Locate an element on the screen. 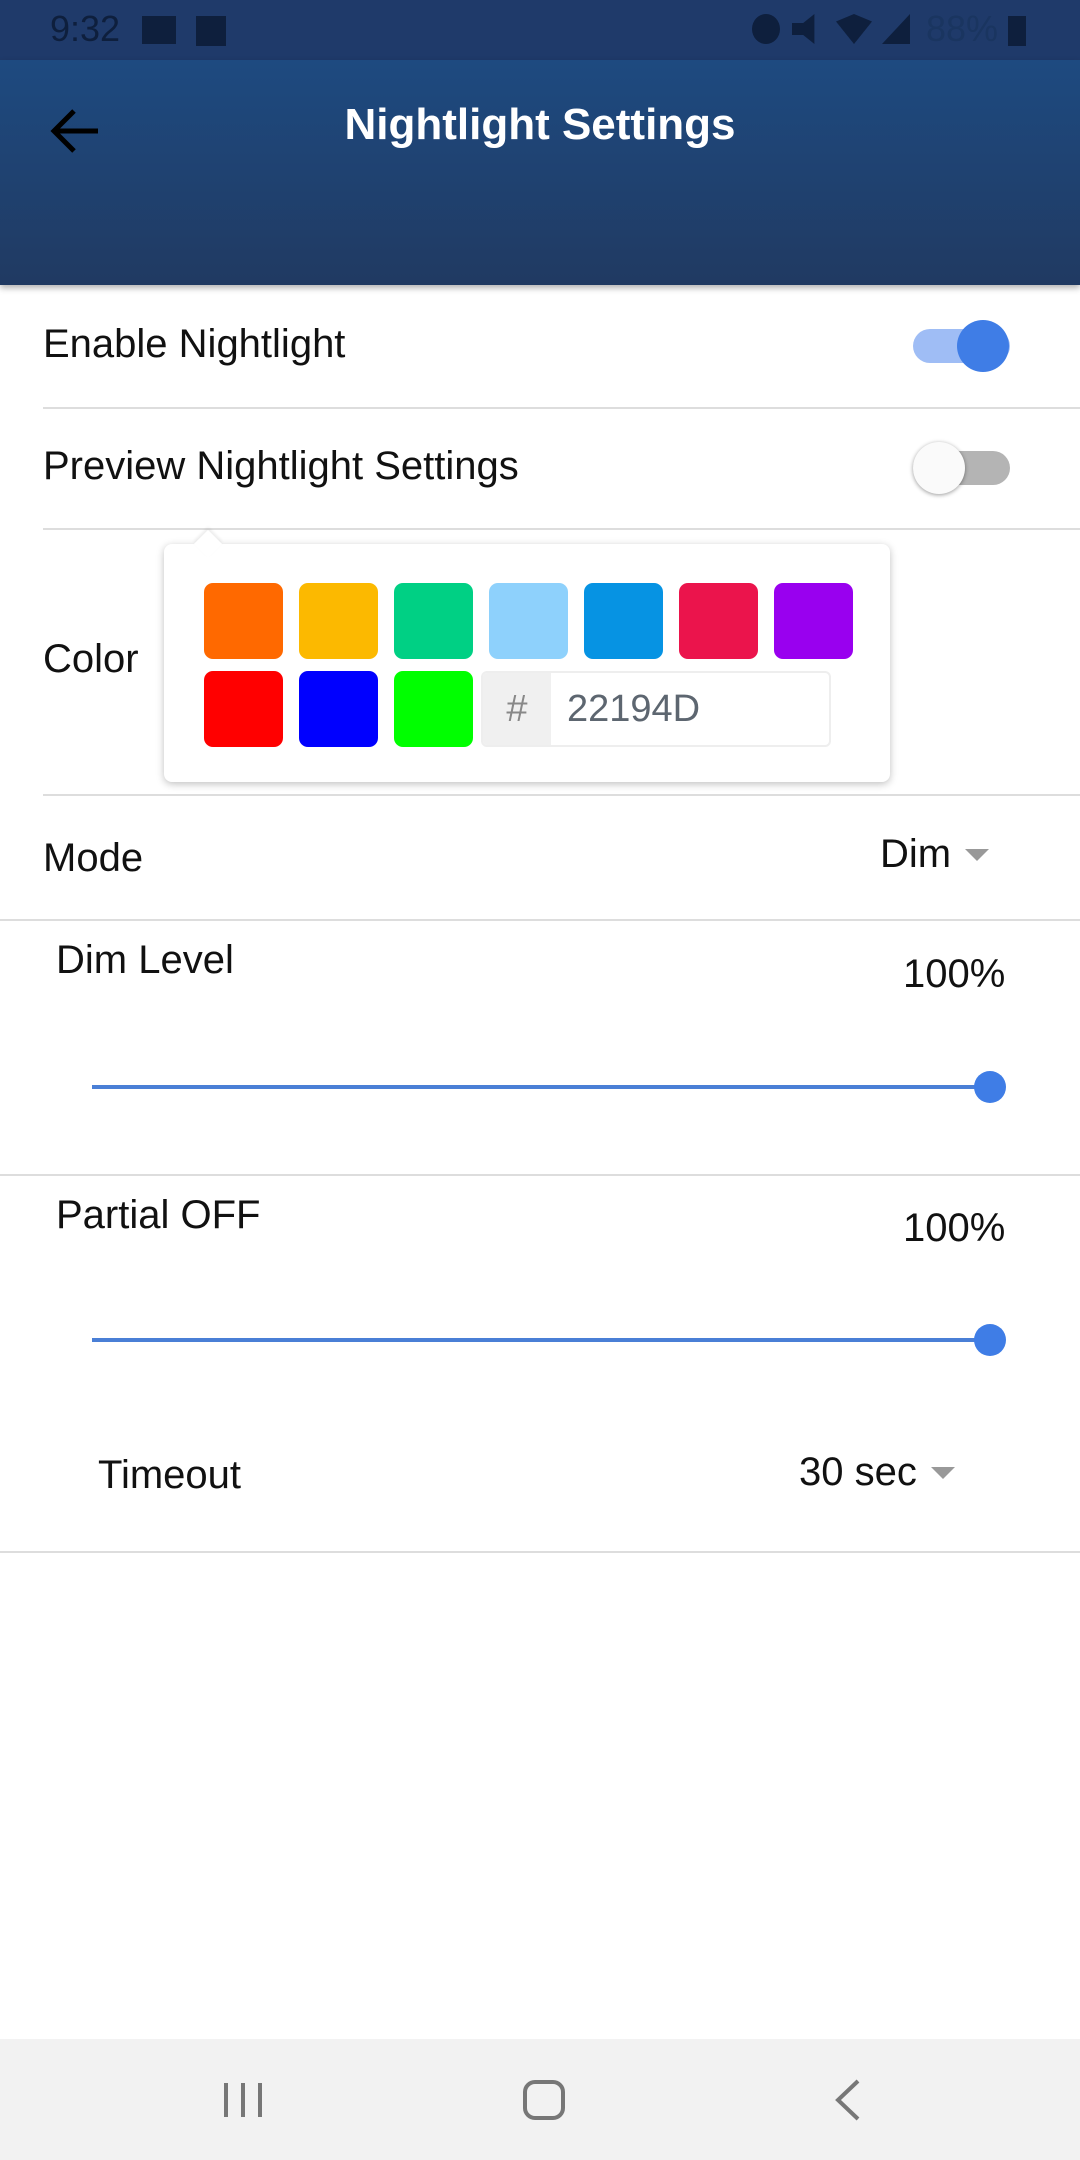  timeout-label: Timeout is located at coordinates (170, 1475).